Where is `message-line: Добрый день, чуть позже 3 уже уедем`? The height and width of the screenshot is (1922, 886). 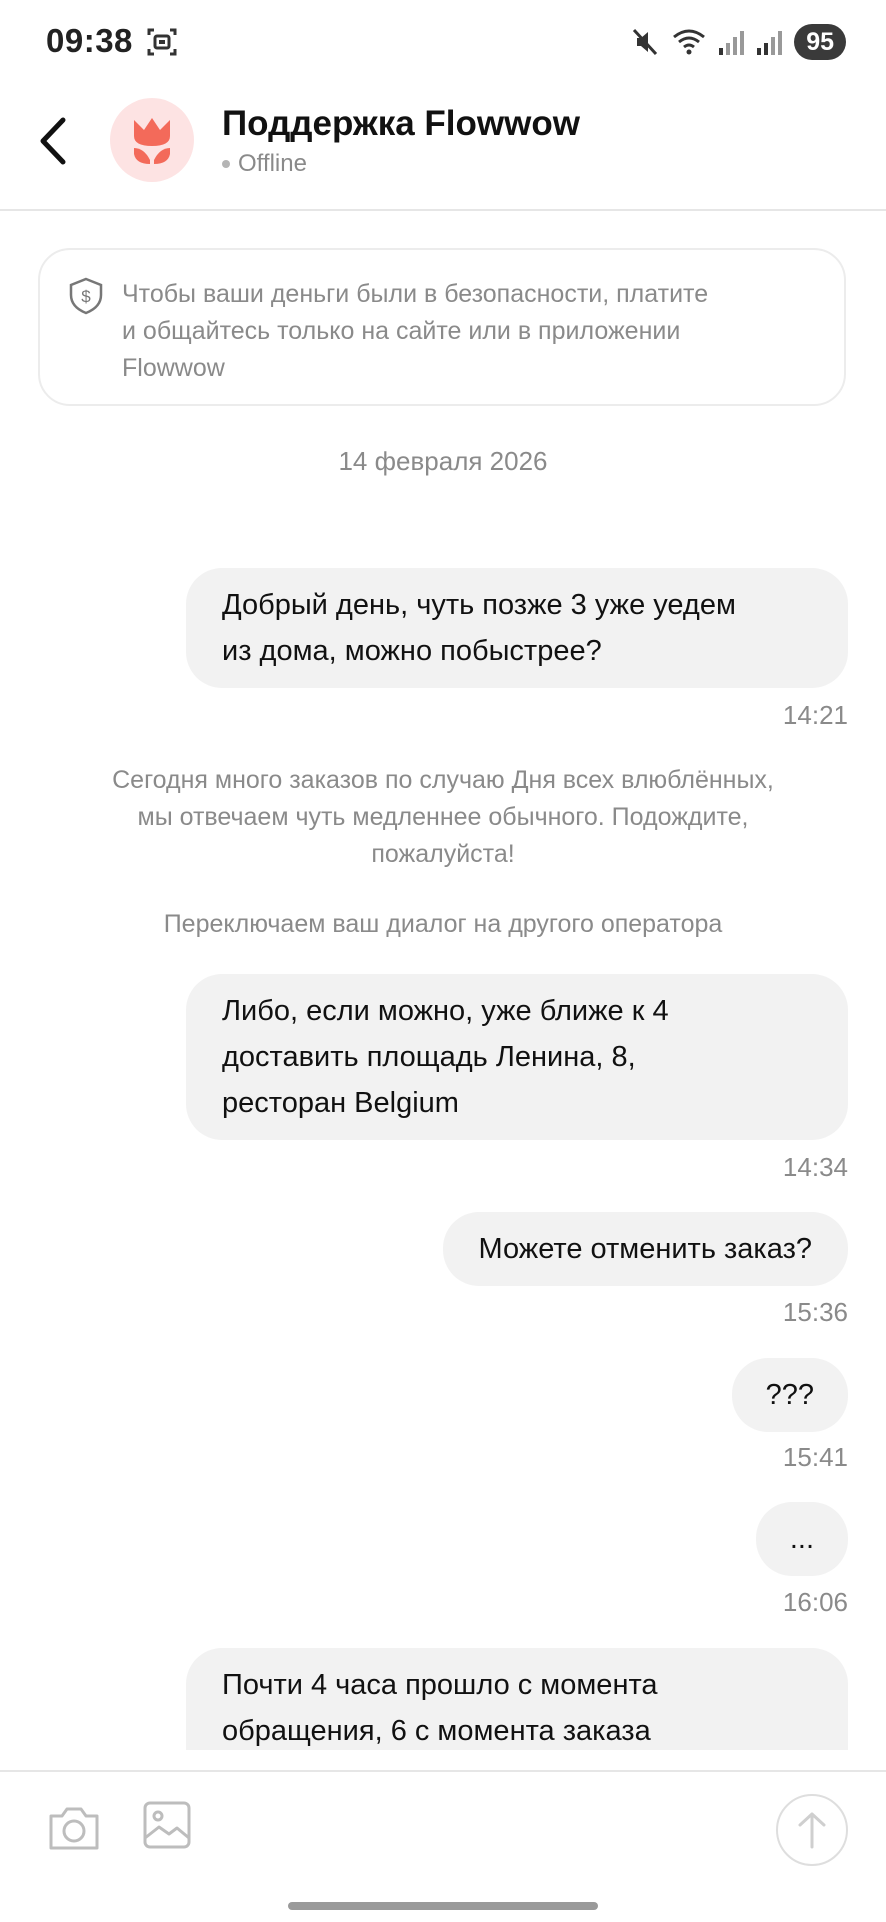 message-line: Добрый день, чуть позже 3 уже уедем is located at coordinates (479, 605).